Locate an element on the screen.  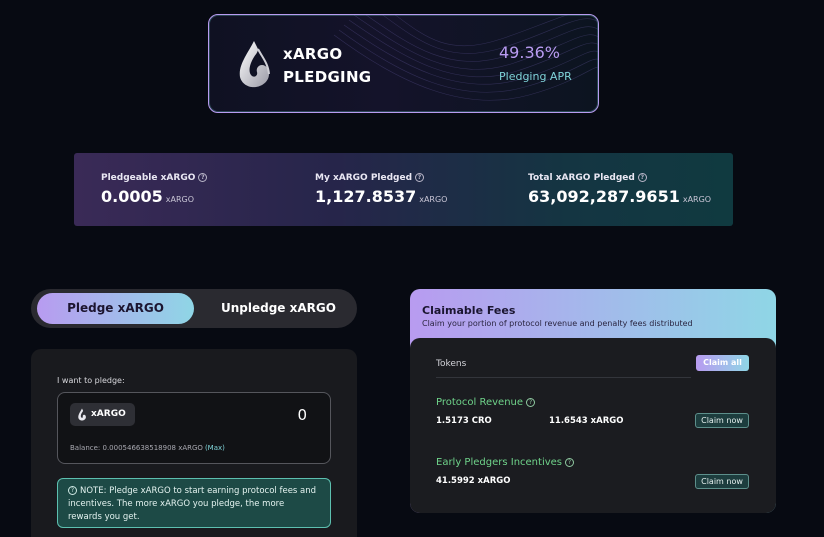
argo-logo-icon is located at coordinates (254, 64).